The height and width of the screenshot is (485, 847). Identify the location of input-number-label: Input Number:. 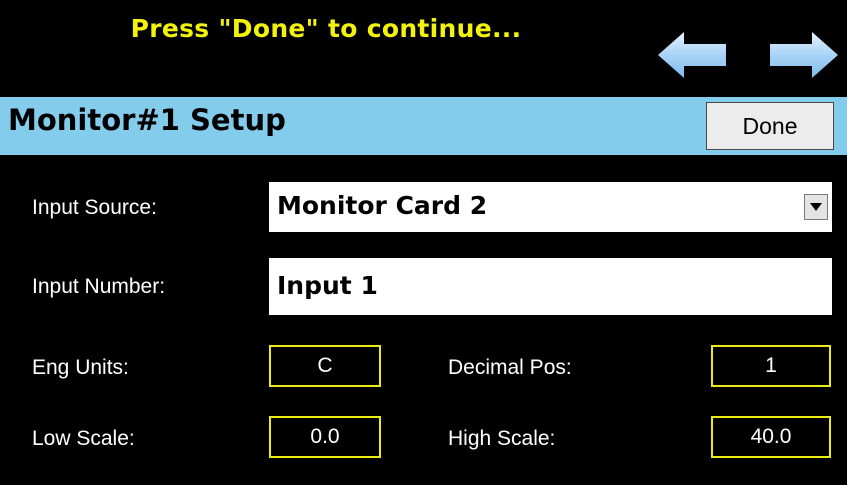
(99, 286).